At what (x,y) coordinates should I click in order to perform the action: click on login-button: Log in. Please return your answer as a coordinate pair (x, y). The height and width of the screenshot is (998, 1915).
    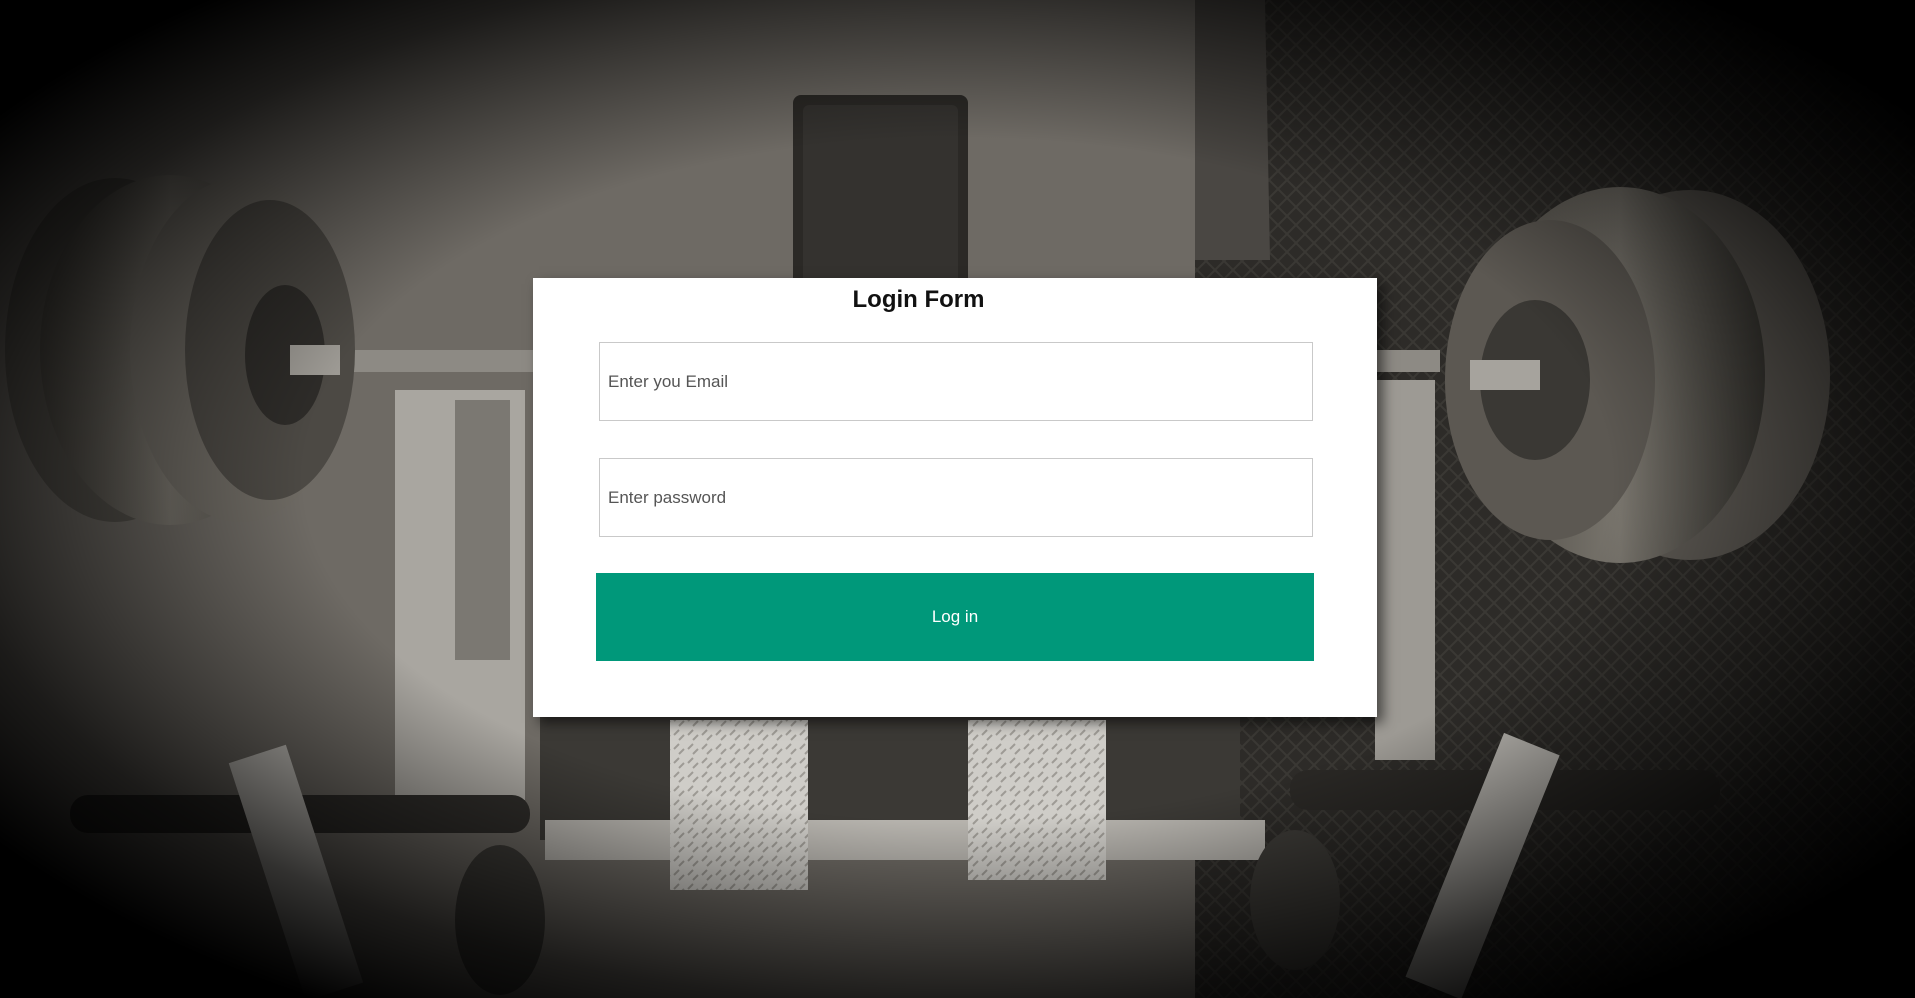
    Looking at the image, I should click on (955, 617).